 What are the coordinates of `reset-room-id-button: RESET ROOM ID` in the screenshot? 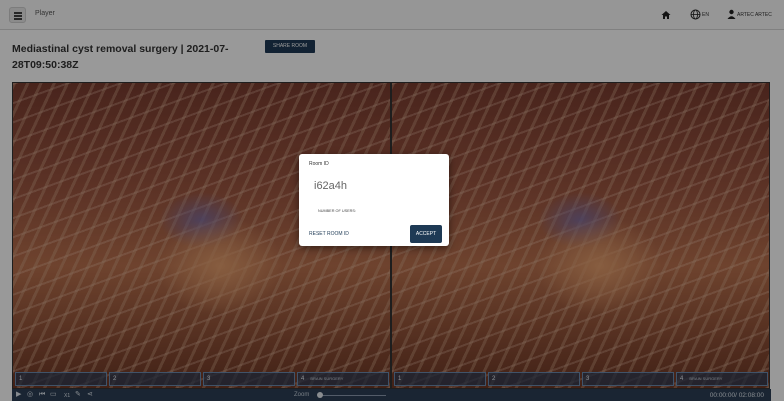 It's located at (329, 234).